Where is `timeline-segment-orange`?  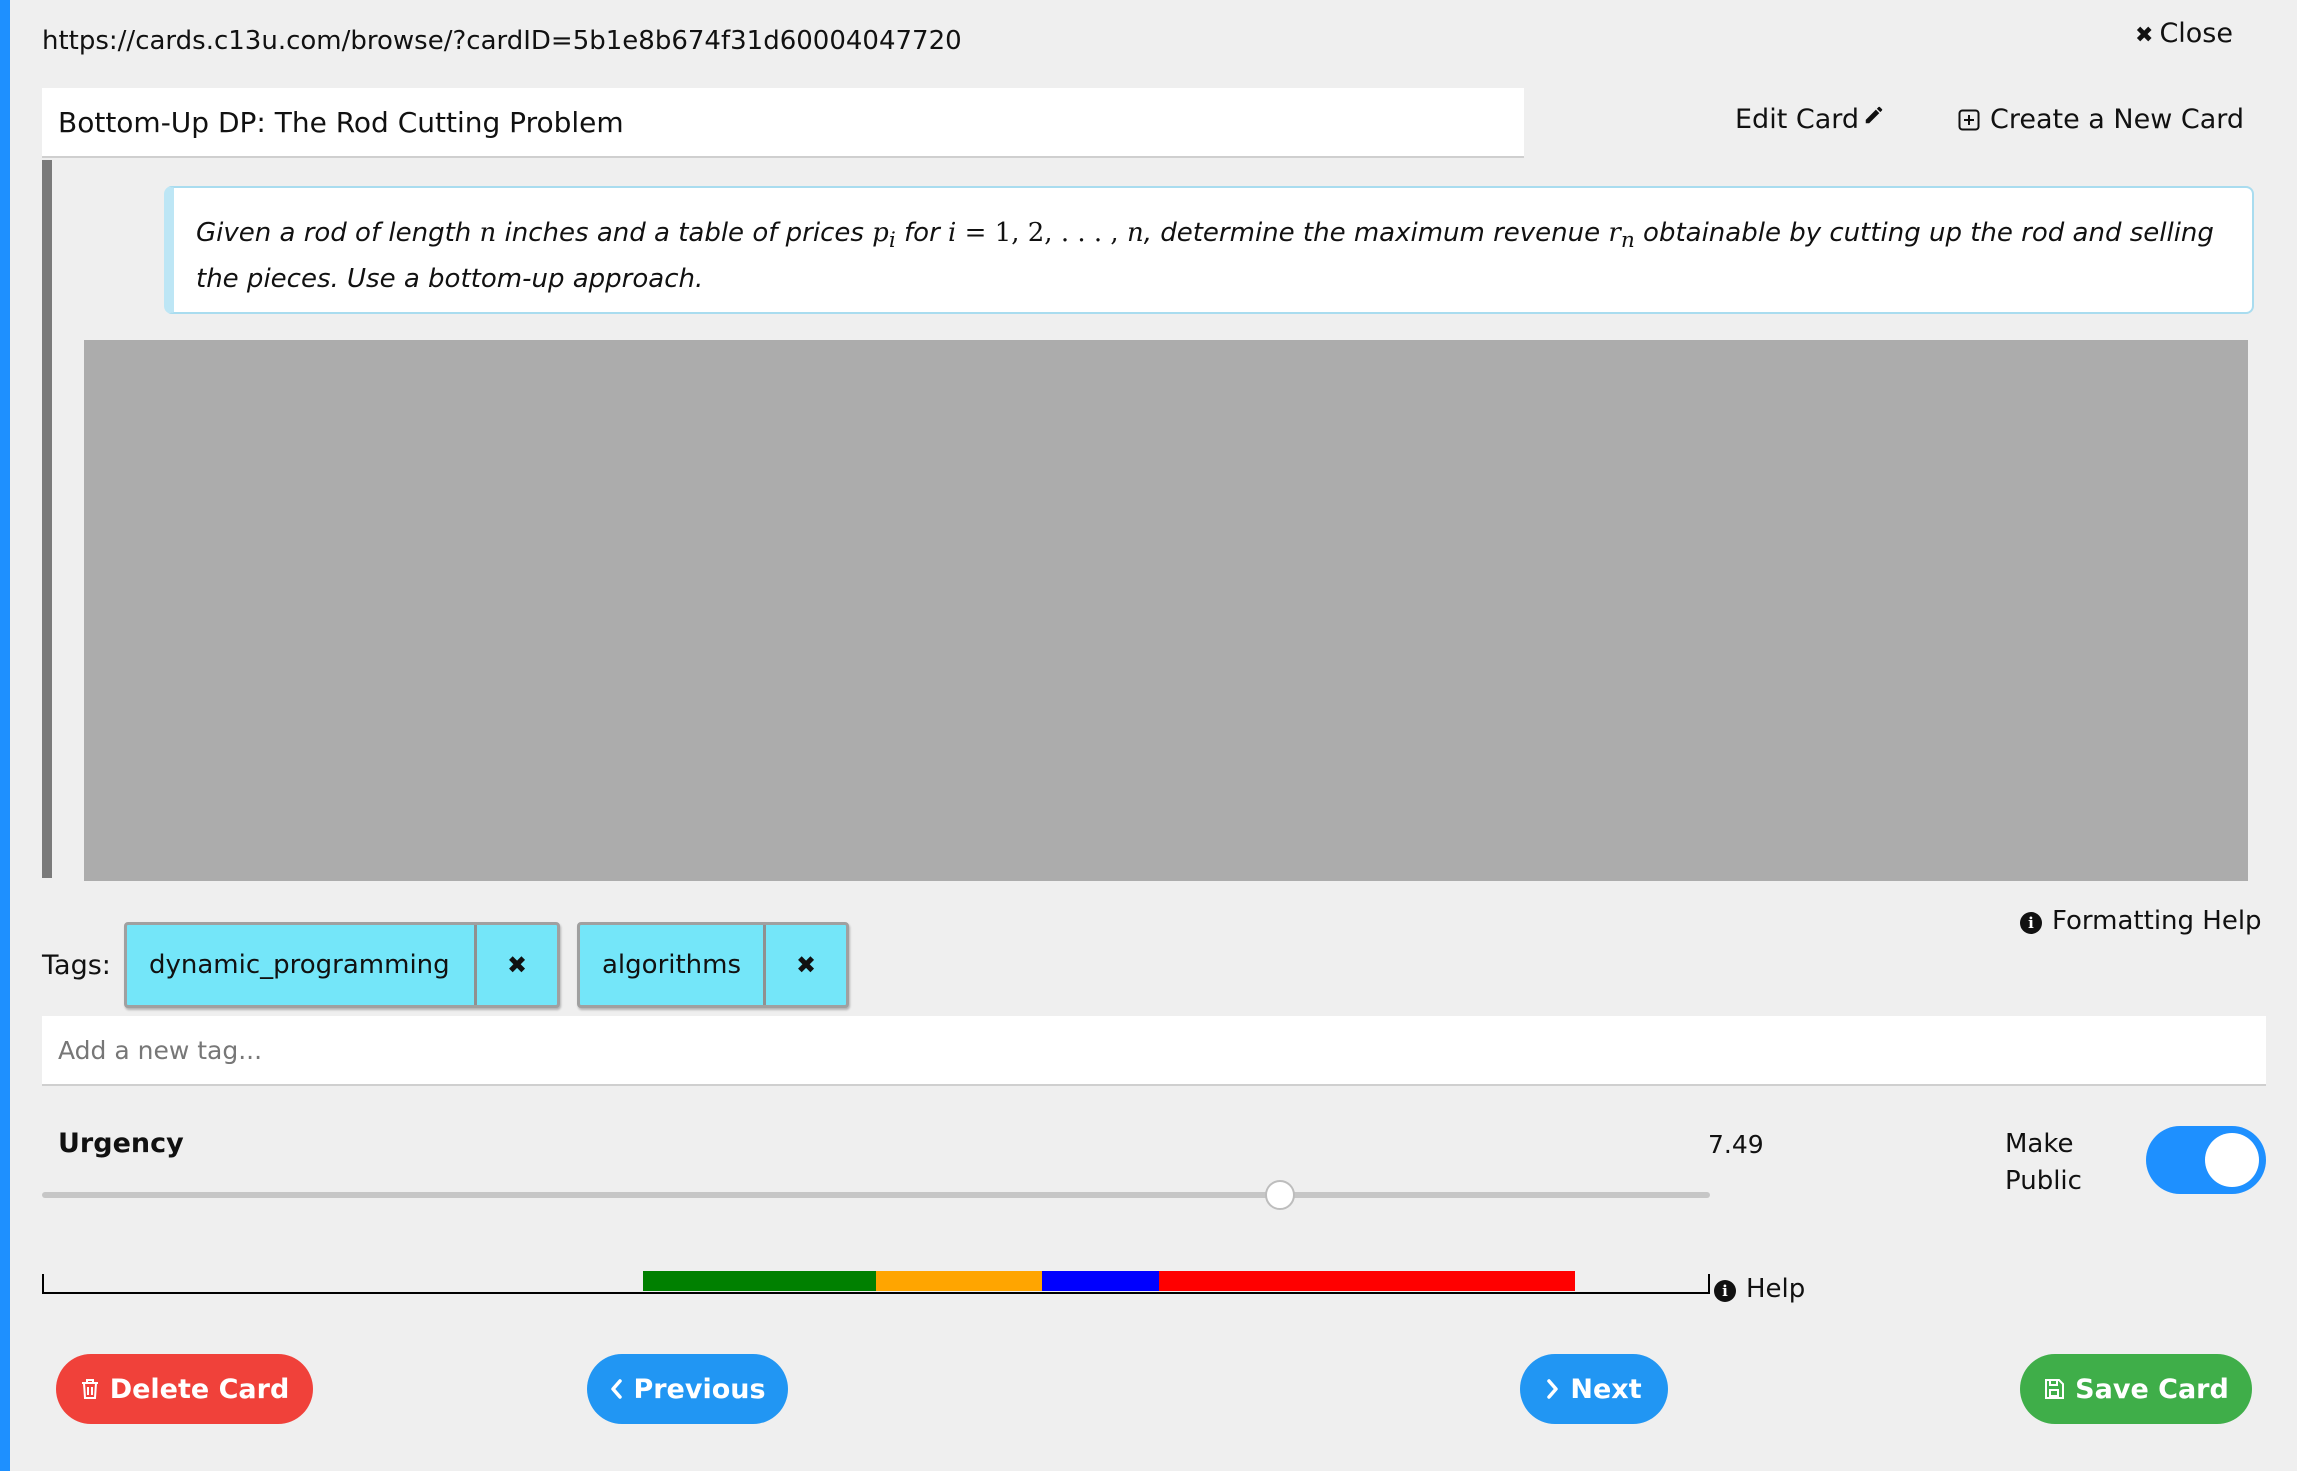
timeline-segment-orange is located at coordinates (959, 1281).